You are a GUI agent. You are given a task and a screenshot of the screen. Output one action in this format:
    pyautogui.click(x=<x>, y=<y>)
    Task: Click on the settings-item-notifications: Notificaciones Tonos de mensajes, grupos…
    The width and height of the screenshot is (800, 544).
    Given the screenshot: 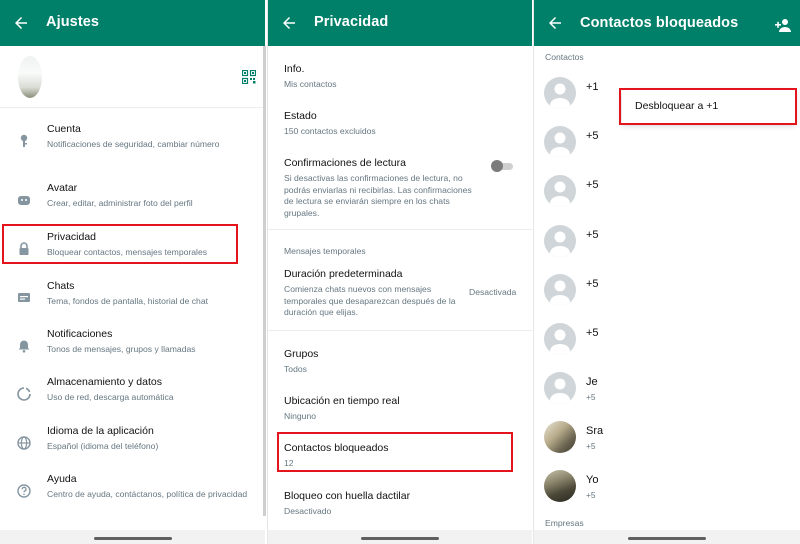 What is the action you would take?
    pyautogui.click(x=132, y=351)
    